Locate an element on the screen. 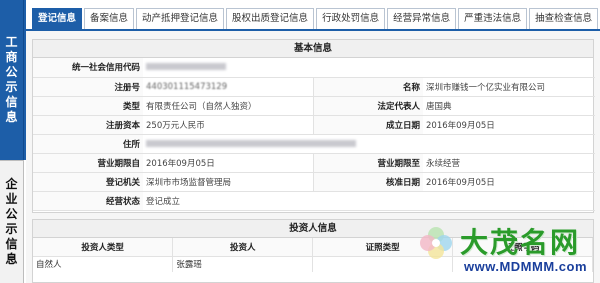  side-char: 工 is located at coordinates (11, 42).